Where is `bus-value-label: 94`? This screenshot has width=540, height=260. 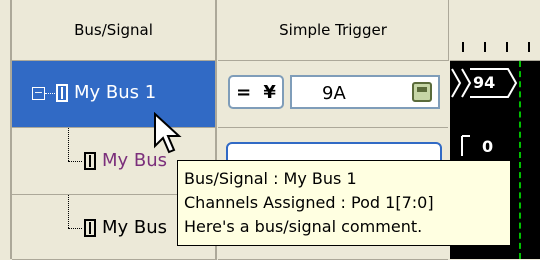
bus-value-label: 94 is located at coordinates (484, 82).